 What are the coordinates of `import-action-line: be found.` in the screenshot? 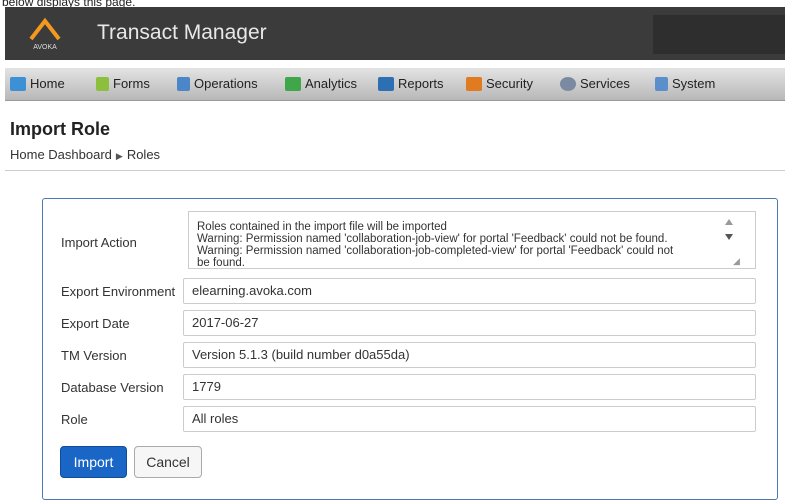 It's located at (221, 263).